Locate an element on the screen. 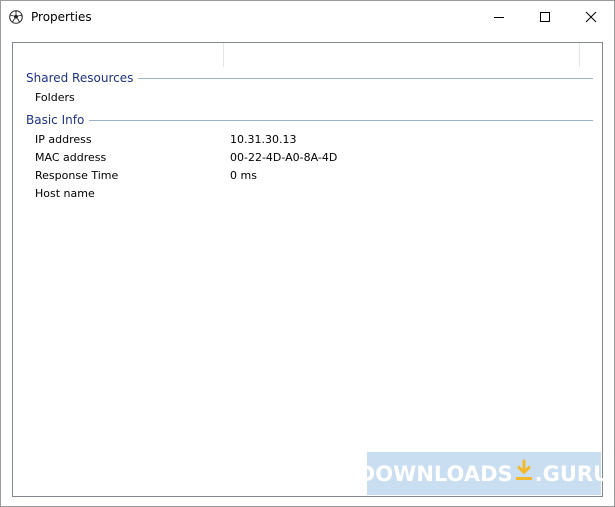  watermark-text-right: .GURU is located at coordinates (572, 473).